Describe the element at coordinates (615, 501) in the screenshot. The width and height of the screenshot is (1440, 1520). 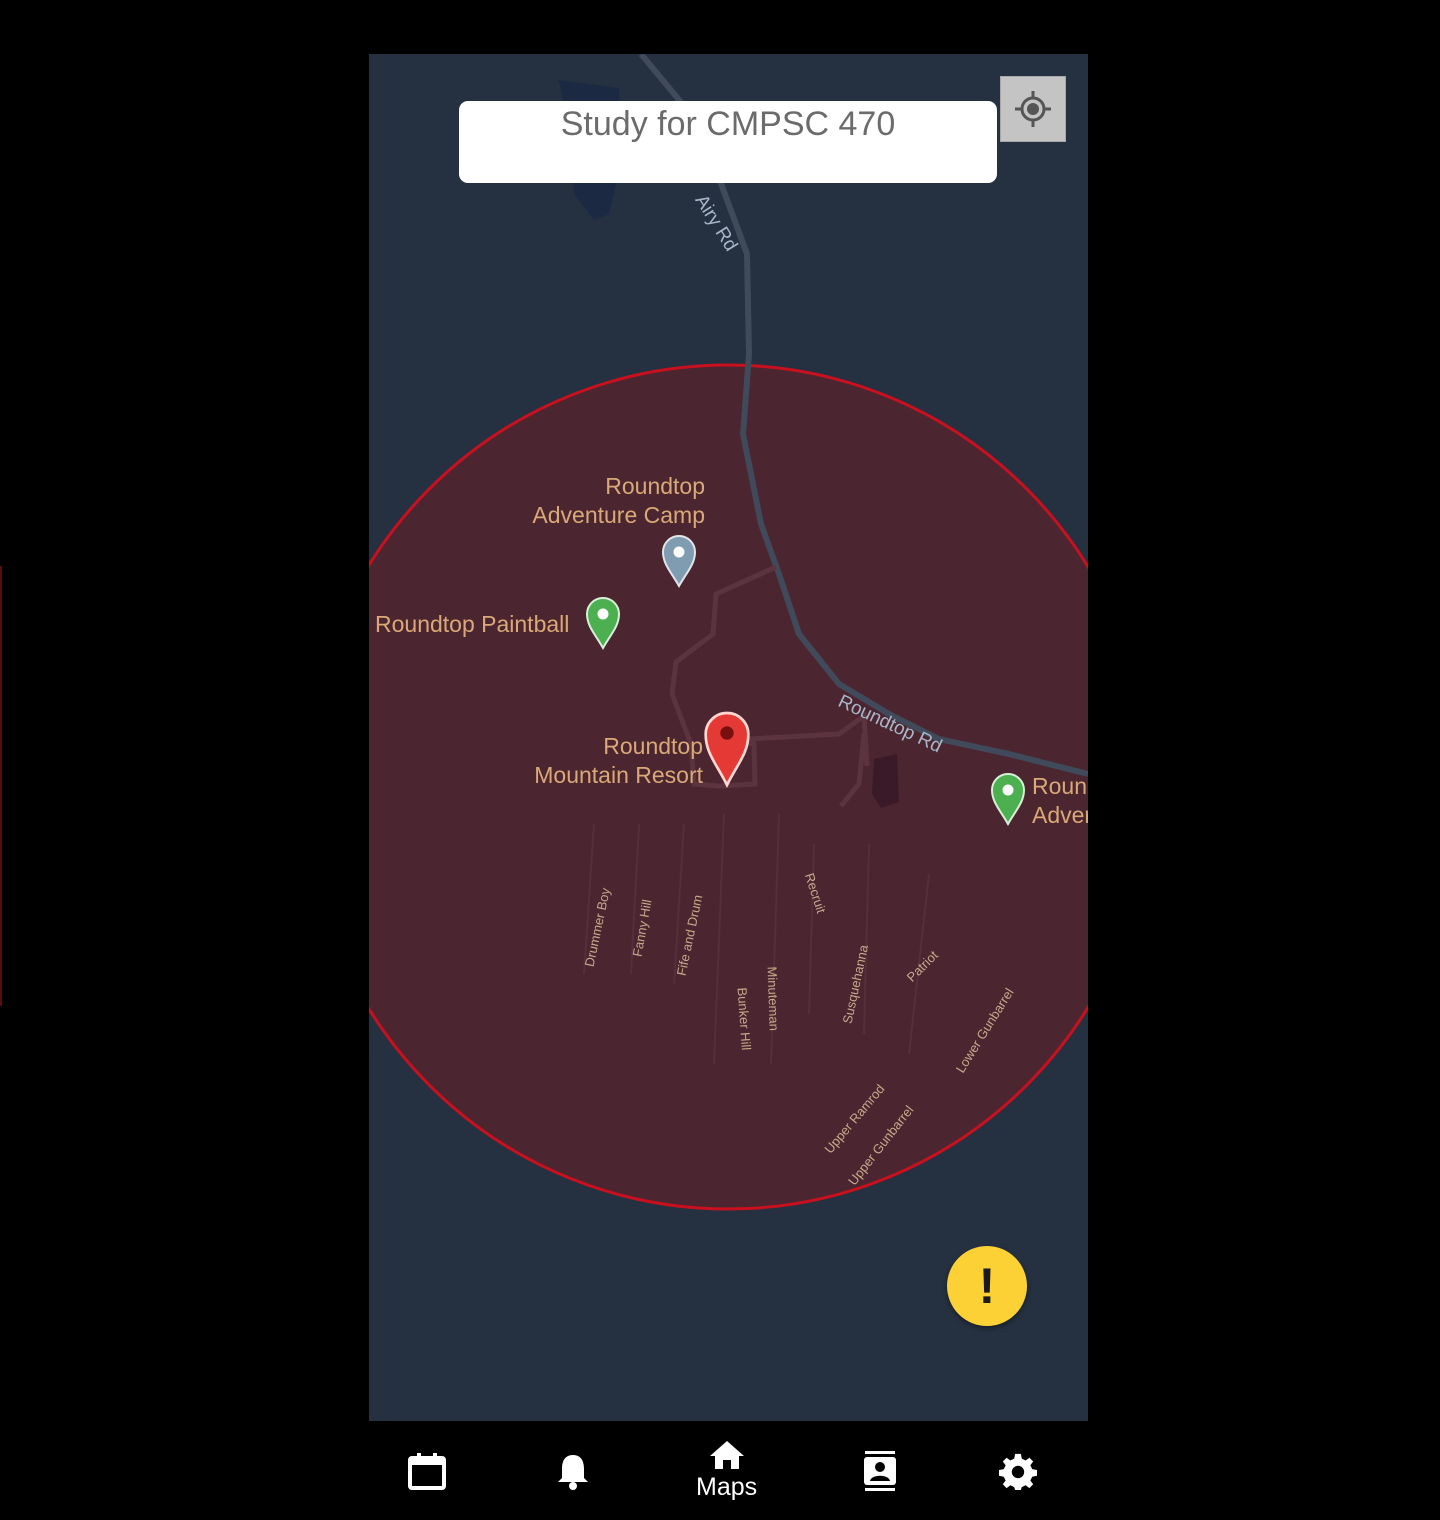
I see `place-label-adventure-camp: Roundtop Adventure Camp` at that location.